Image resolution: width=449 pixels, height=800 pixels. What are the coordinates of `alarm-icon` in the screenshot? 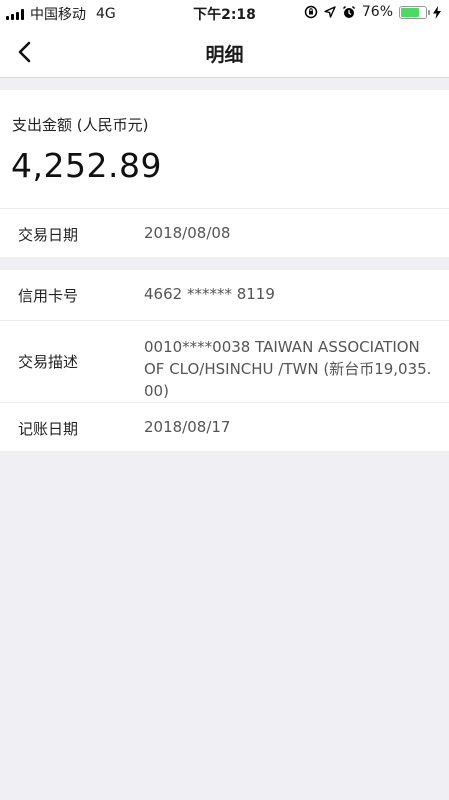 It's located at (348, 11).